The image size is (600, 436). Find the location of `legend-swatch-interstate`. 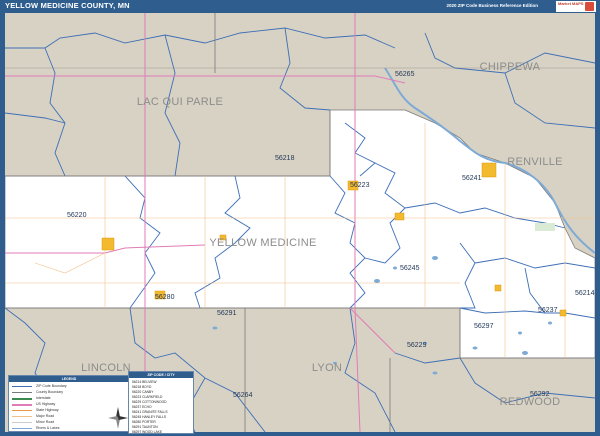

legend-swatch-interstate is located at coordinates (22, 399).